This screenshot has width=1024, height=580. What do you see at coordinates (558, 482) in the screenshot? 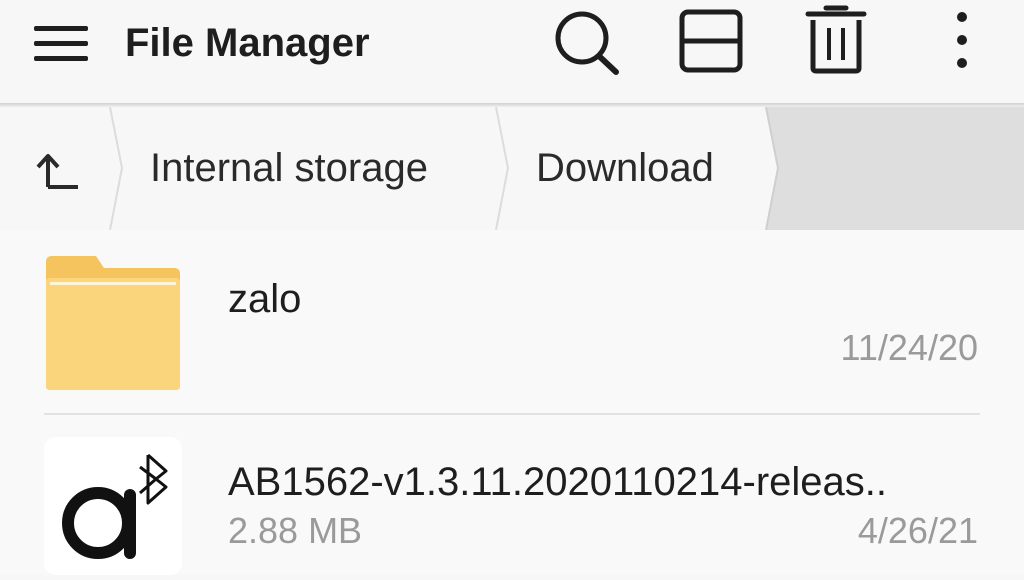
I see `file-name: AB1562-v1.3.11.2020110214-releas..` at bounding box center [558, 482].